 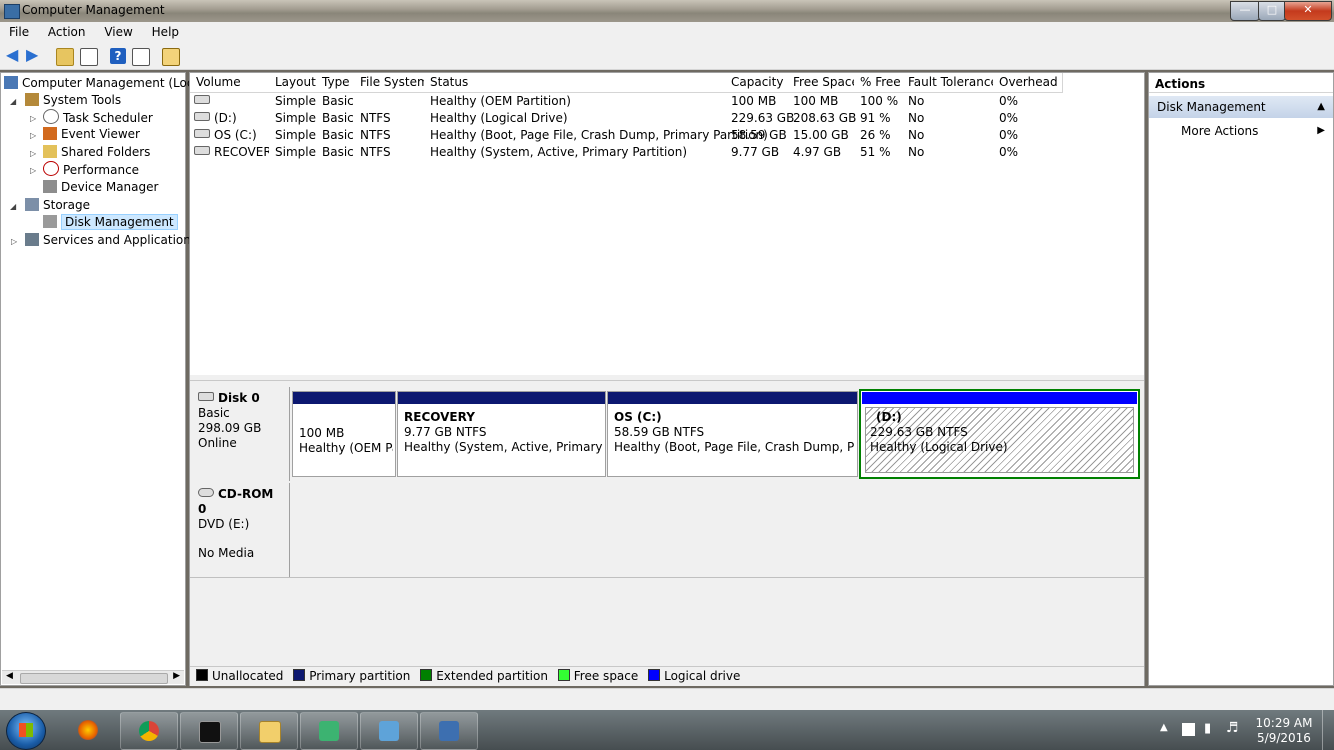 I want to click on maximize-button: □, so click(x=1272, y=11).